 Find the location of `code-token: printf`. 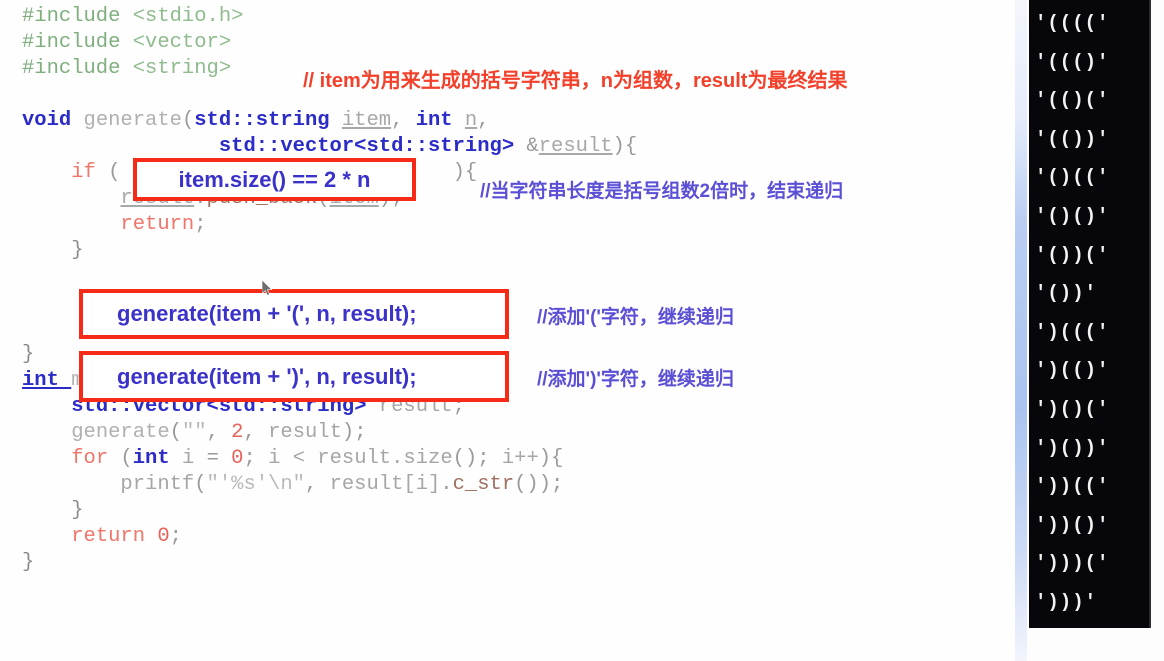

code-token: printf is located at coordinates (157, 484).